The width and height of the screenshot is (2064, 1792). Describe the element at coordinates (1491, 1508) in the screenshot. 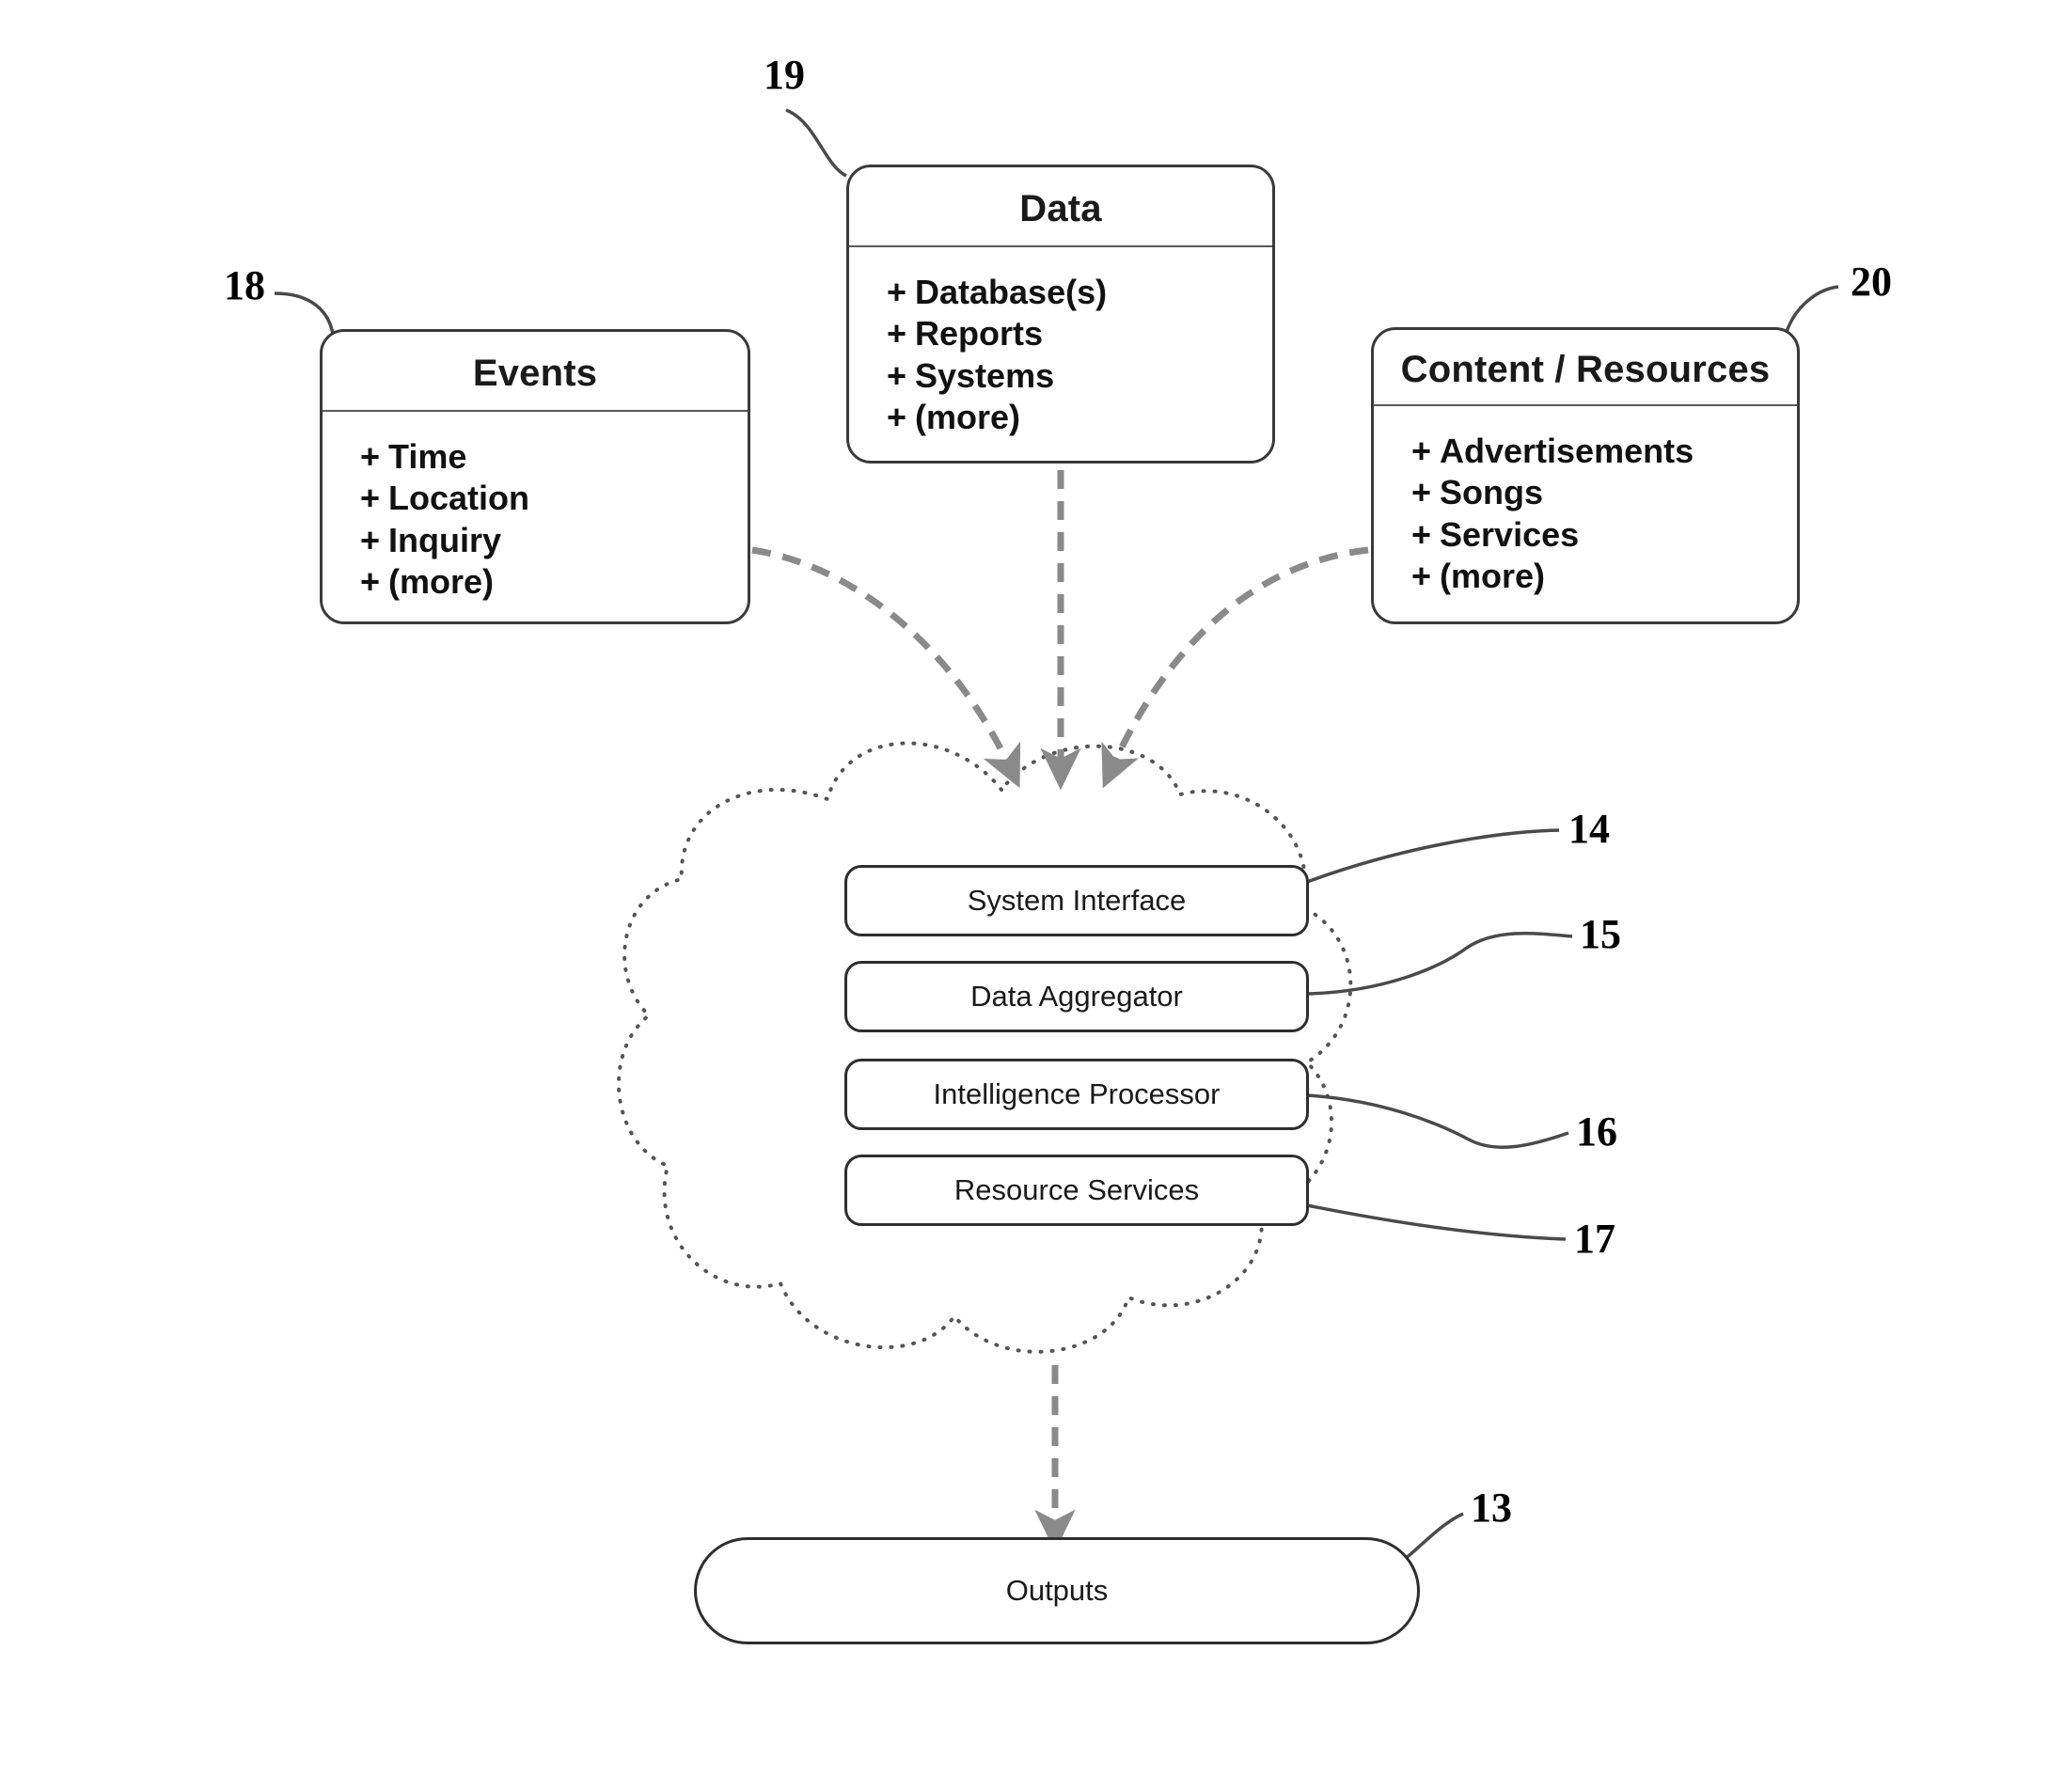

I see `reference-numeral-13: 13` at that location.